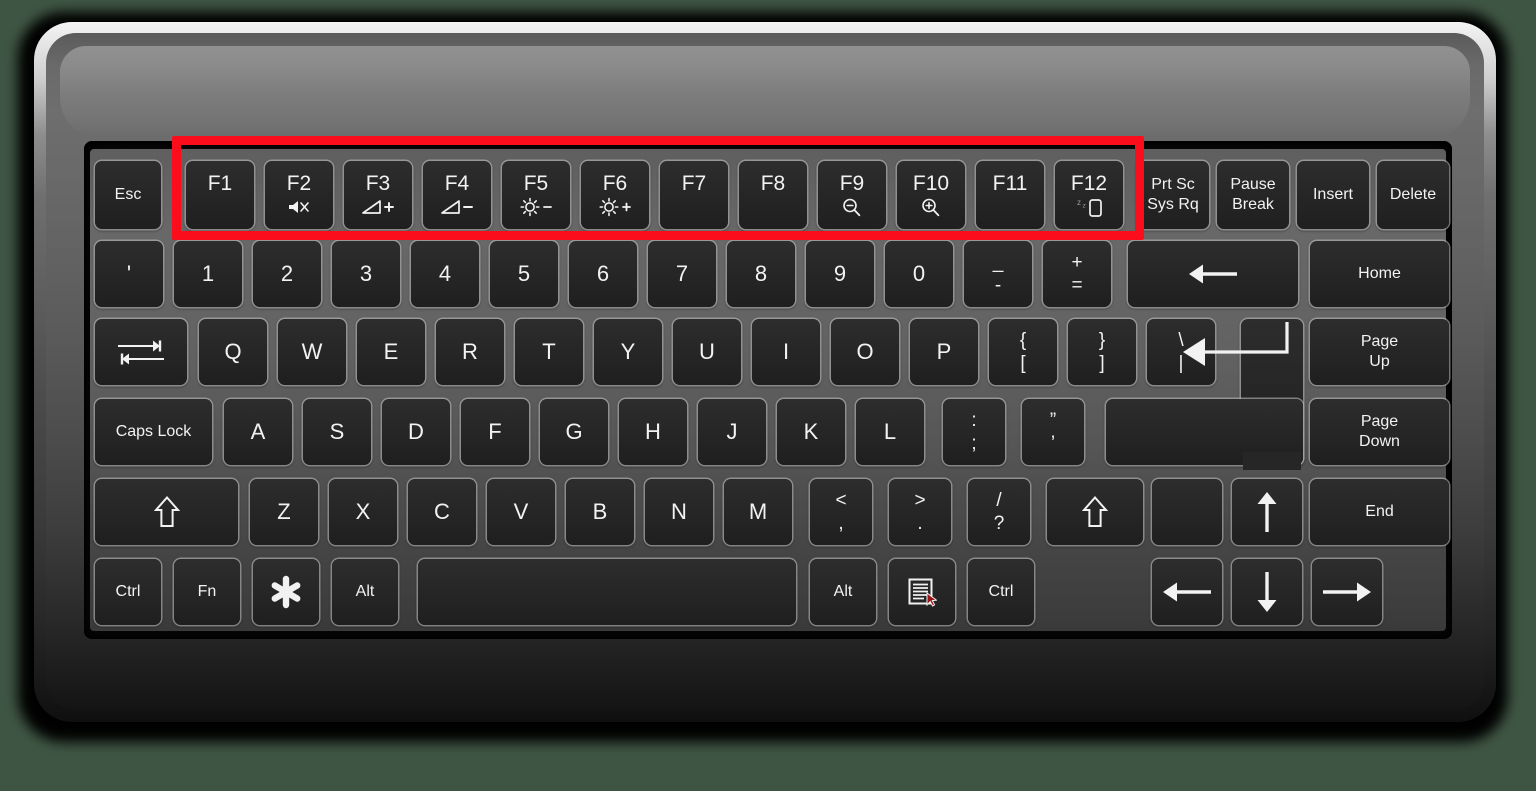 Image resolution: width=1536 pixels, height=791 pixels. What do you see at coordinates (1253, 185) in the screenshot?
I see `key-label-line1: Pause` at bounding box center [1253, 185].